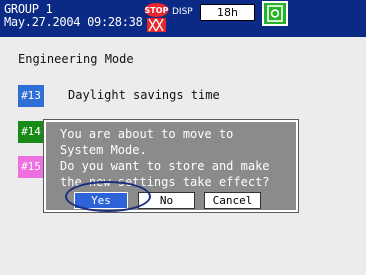 The width and height of the screenshot is (366, 275). Describe the element at coordinates (28, 9) in the screenshot. I see `group-label: GROUP 1` at that location.